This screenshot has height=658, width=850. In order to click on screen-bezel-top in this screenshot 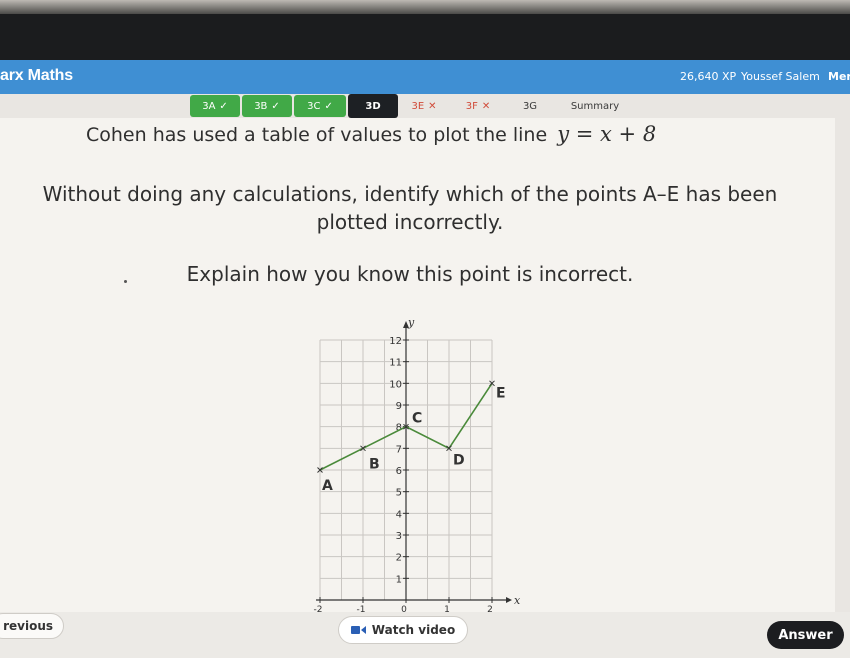, I will do `click(425, 7)`.